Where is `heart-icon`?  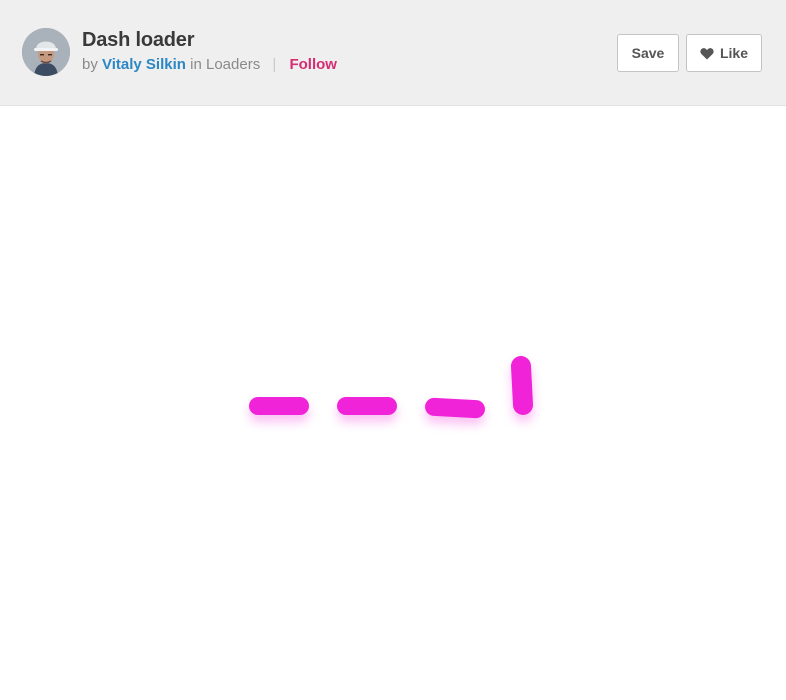
heart-icon is located at coordinates (707, 53).